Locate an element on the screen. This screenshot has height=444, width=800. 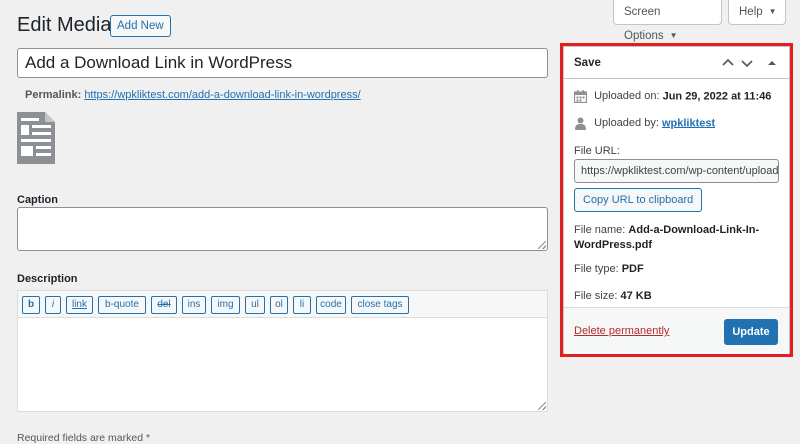
file-size-row: File size: 47 KB is located at coordinates (613, 296).